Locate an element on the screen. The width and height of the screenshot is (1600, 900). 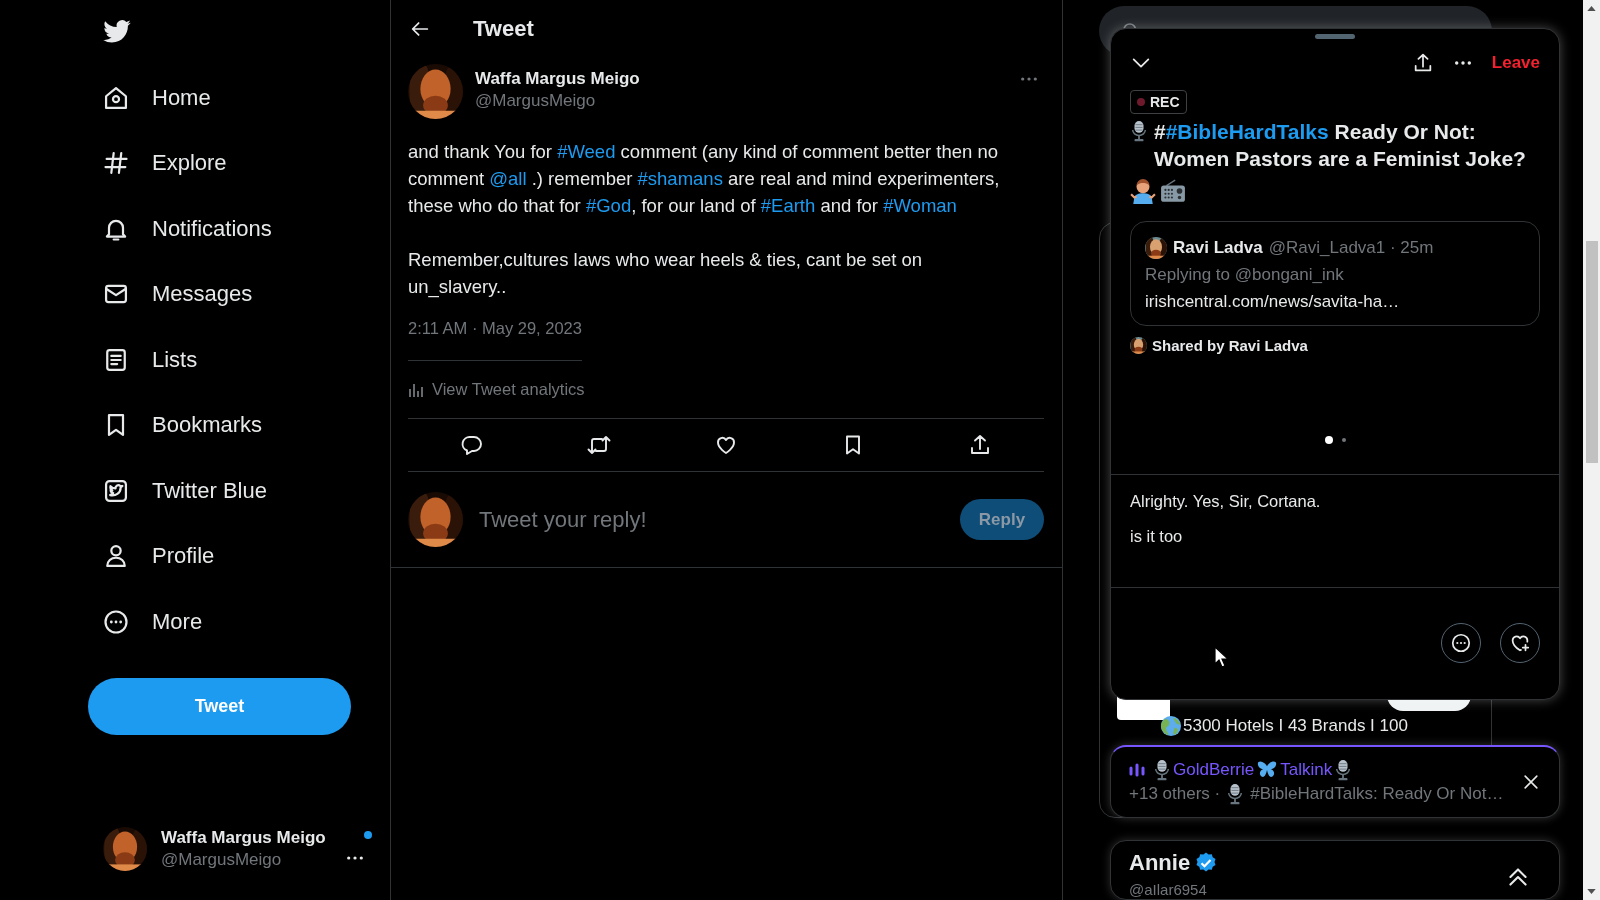
globe-icon is located at coordinates (1171, 726).